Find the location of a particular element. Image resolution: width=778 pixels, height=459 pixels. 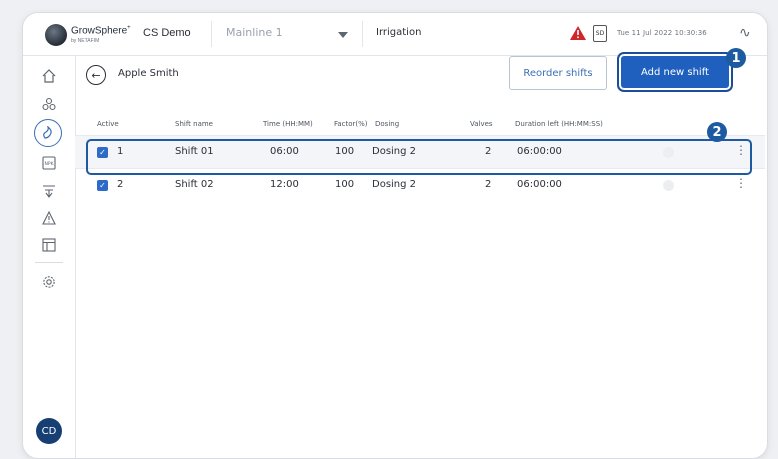

row-number: 2 is located at coordinates (120, 184).